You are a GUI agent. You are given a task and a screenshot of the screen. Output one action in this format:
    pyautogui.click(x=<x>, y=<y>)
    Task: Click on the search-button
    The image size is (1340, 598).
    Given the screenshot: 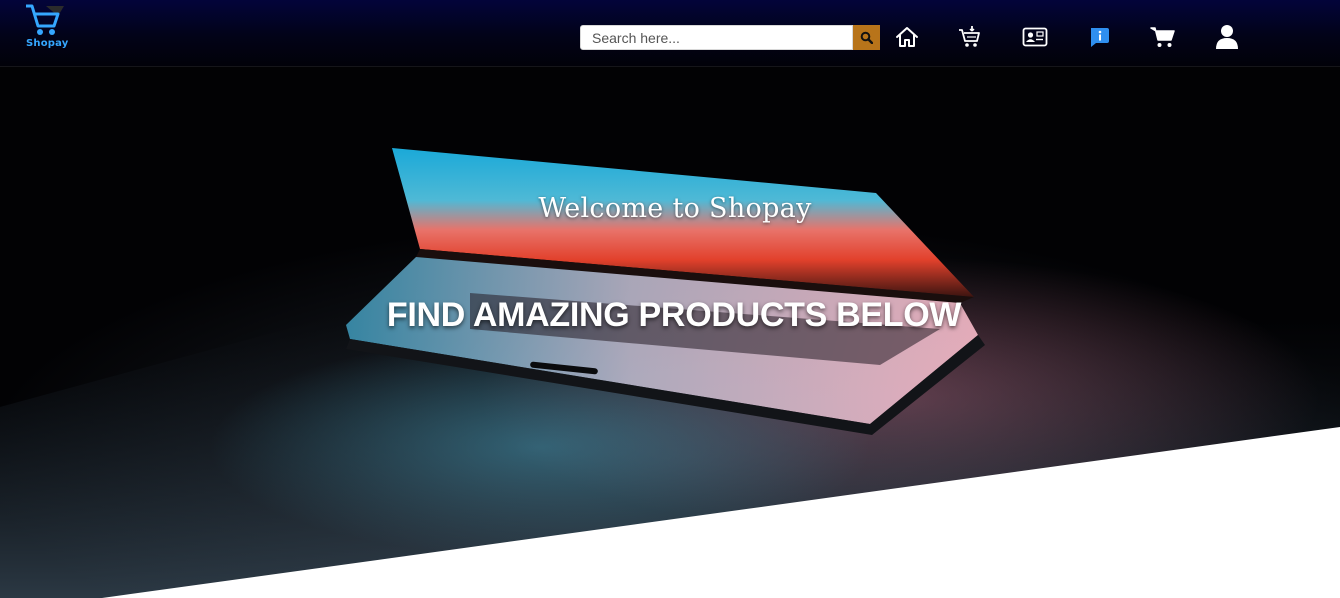 What is the action you would take?
    pyautogui.click(x=866, y=37)
    